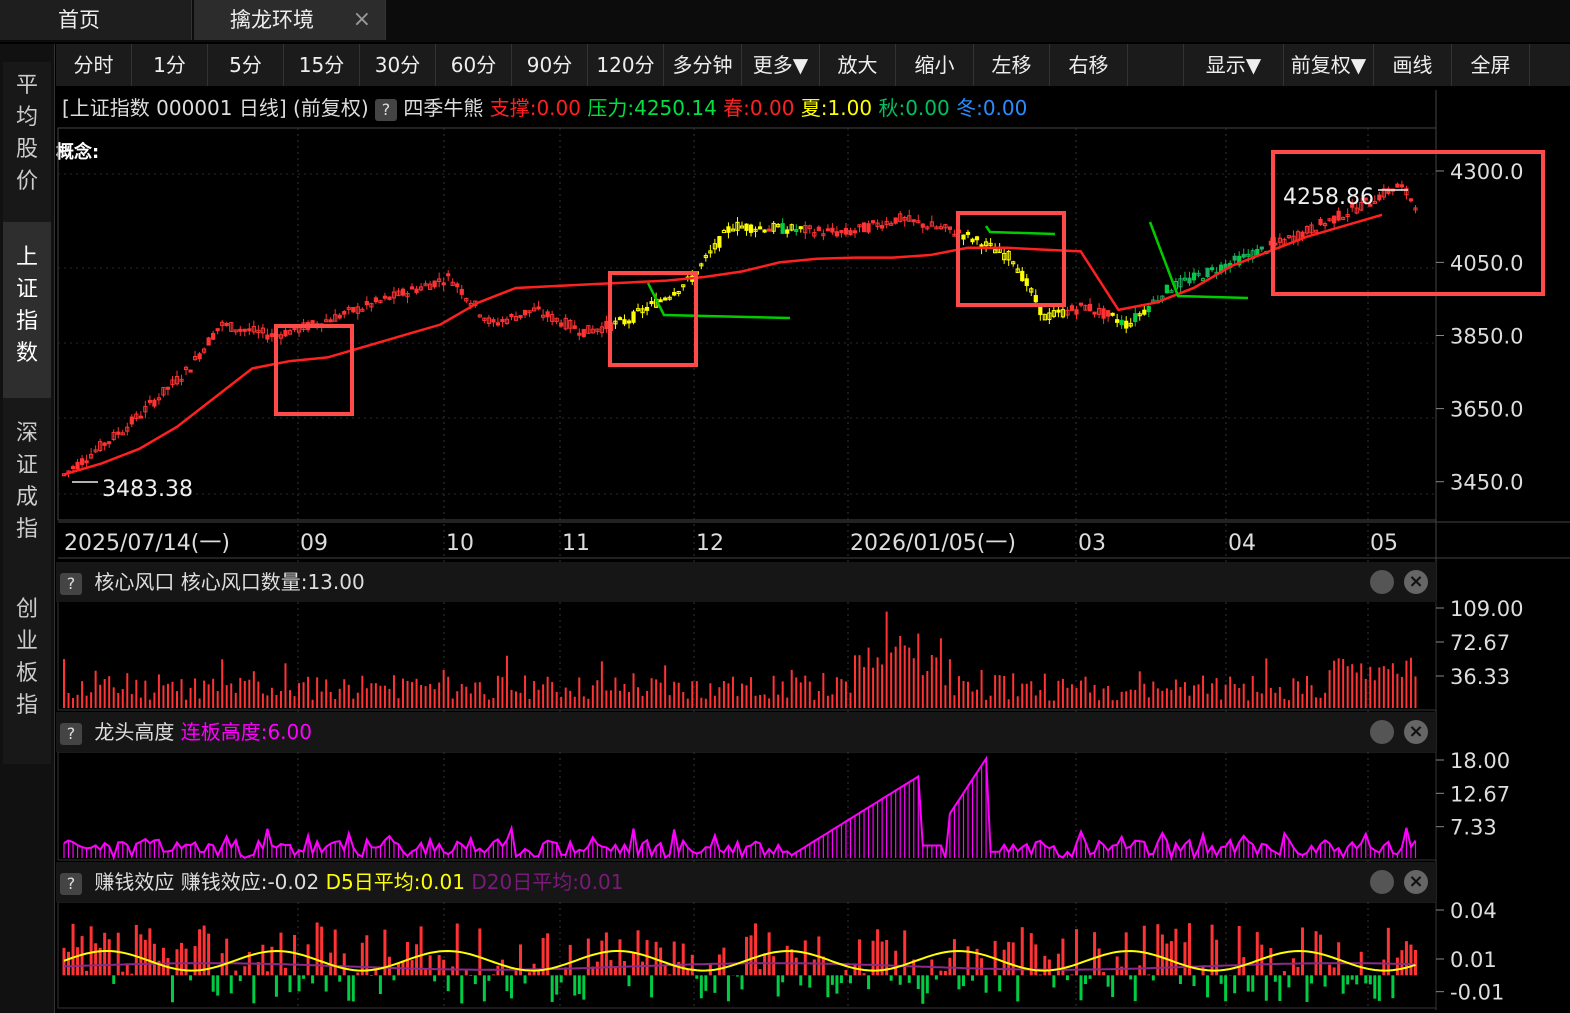 This screenshot has height=1013, width=1570. I want to click on dragon-height-line, so click(740, 808).